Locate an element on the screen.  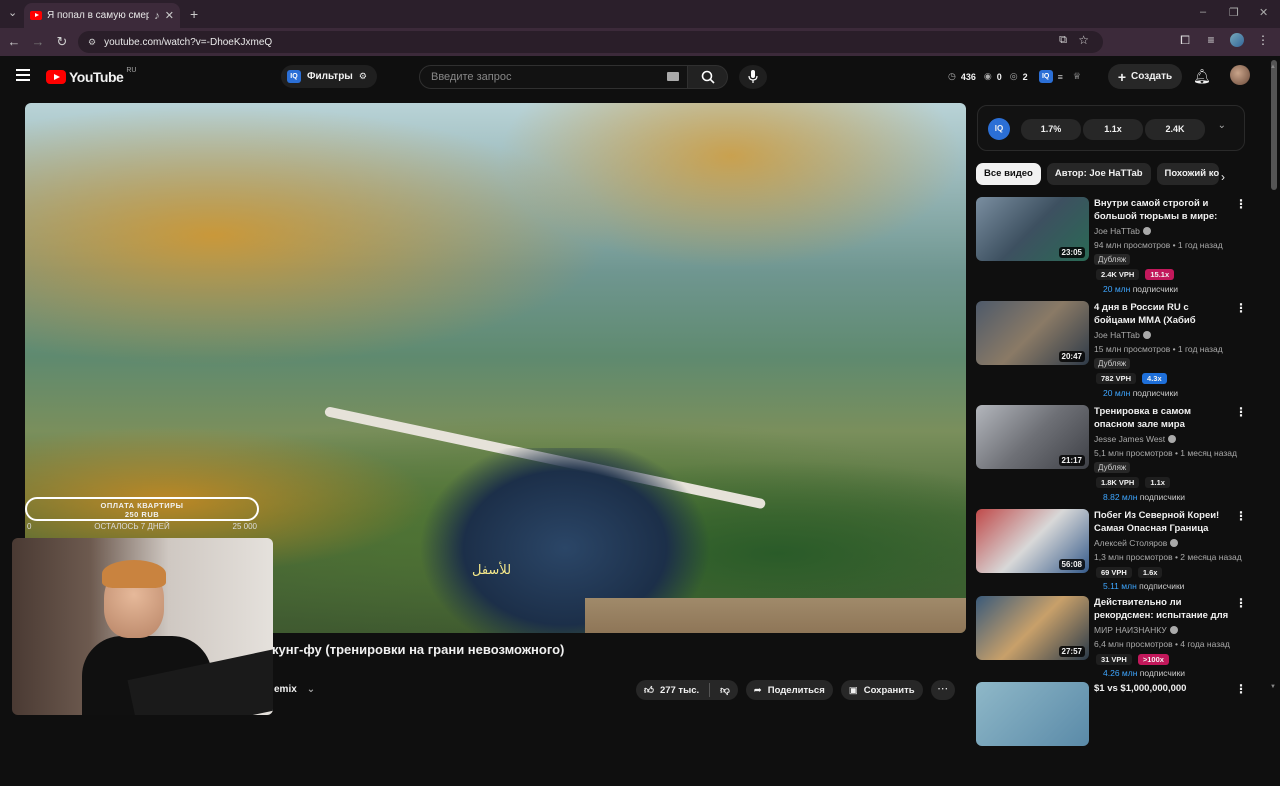
iq-logo: IQ is located at coordinates (999, 129).